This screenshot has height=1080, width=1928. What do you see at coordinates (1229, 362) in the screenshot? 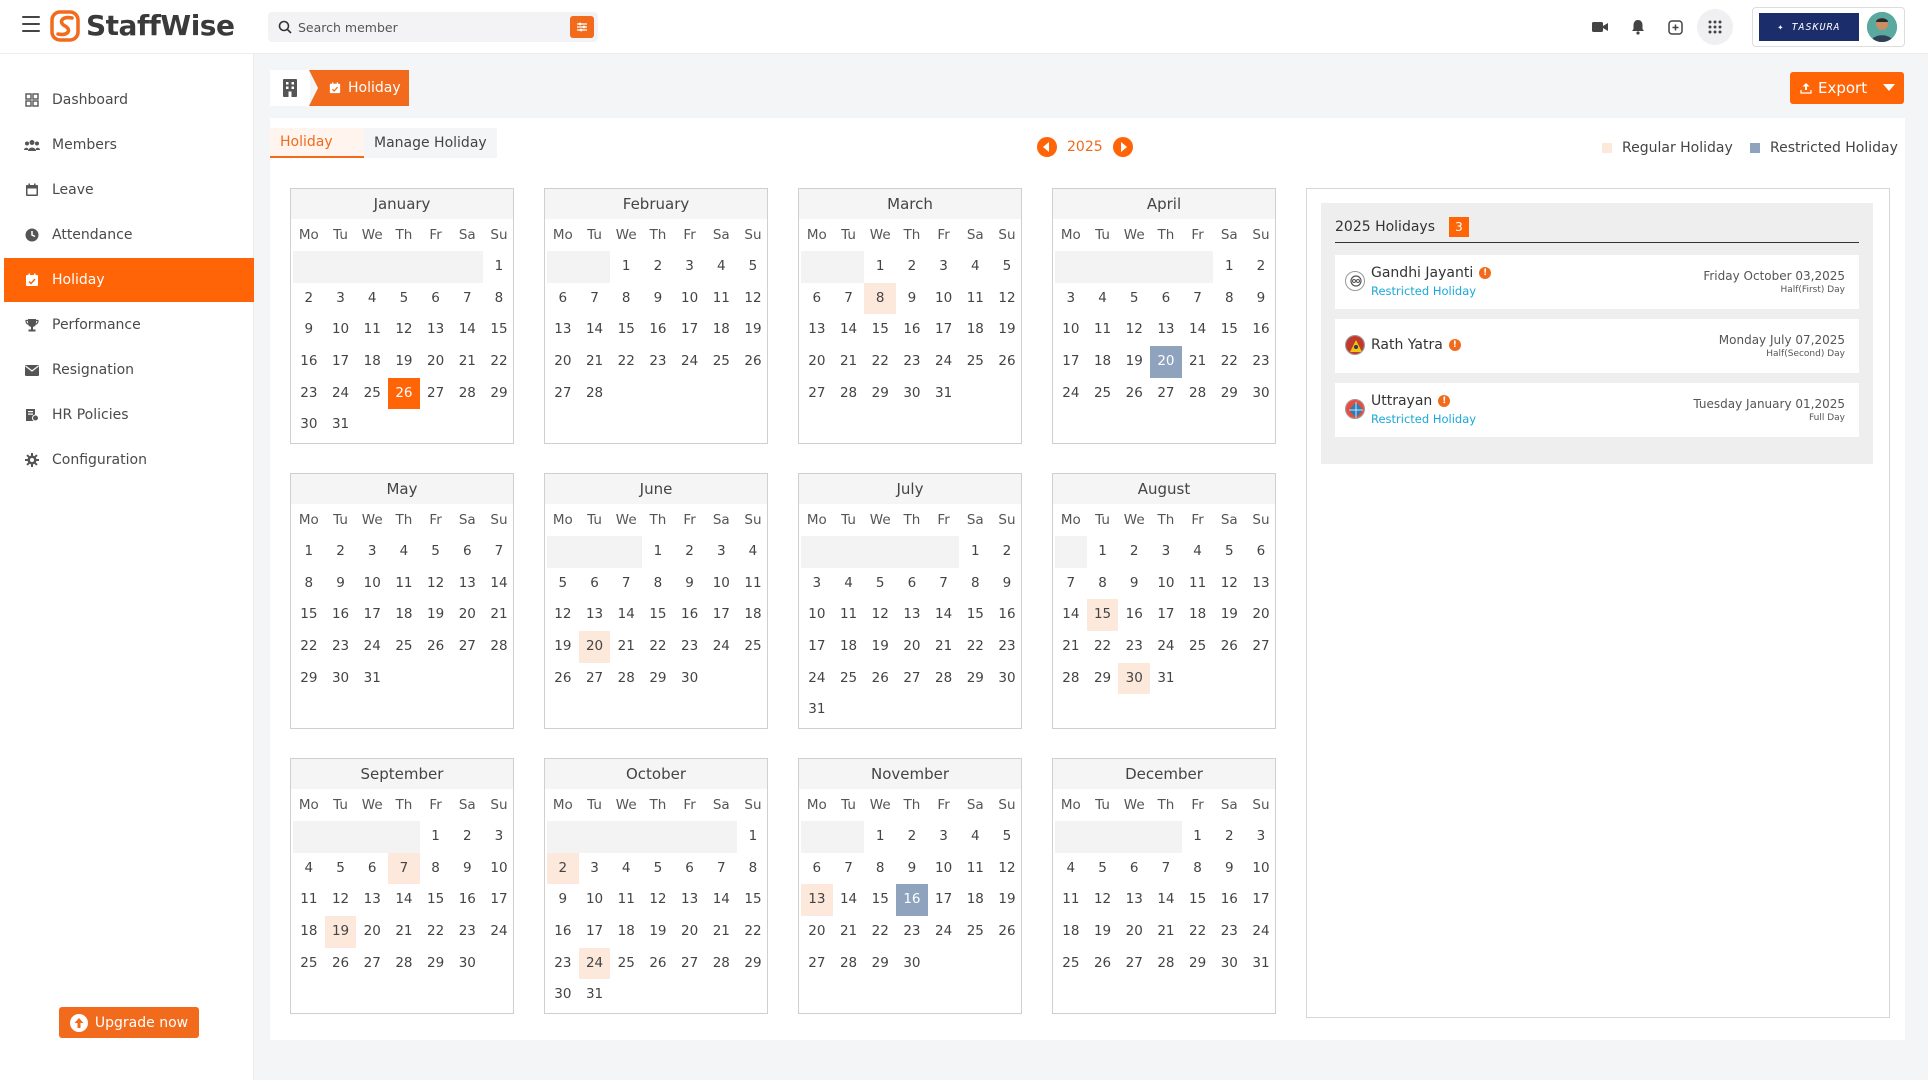
I see `day-cell: 22` at bounding box center [1229, 362].